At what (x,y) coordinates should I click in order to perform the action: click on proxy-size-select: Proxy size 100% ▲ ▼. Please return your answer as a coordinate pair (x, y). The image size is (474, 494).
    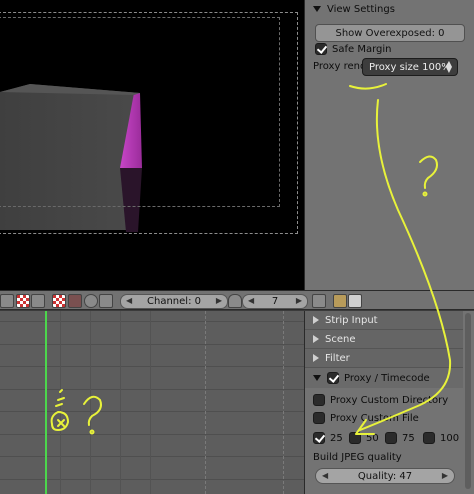
    Looking at the image, I should click on (410, 67).